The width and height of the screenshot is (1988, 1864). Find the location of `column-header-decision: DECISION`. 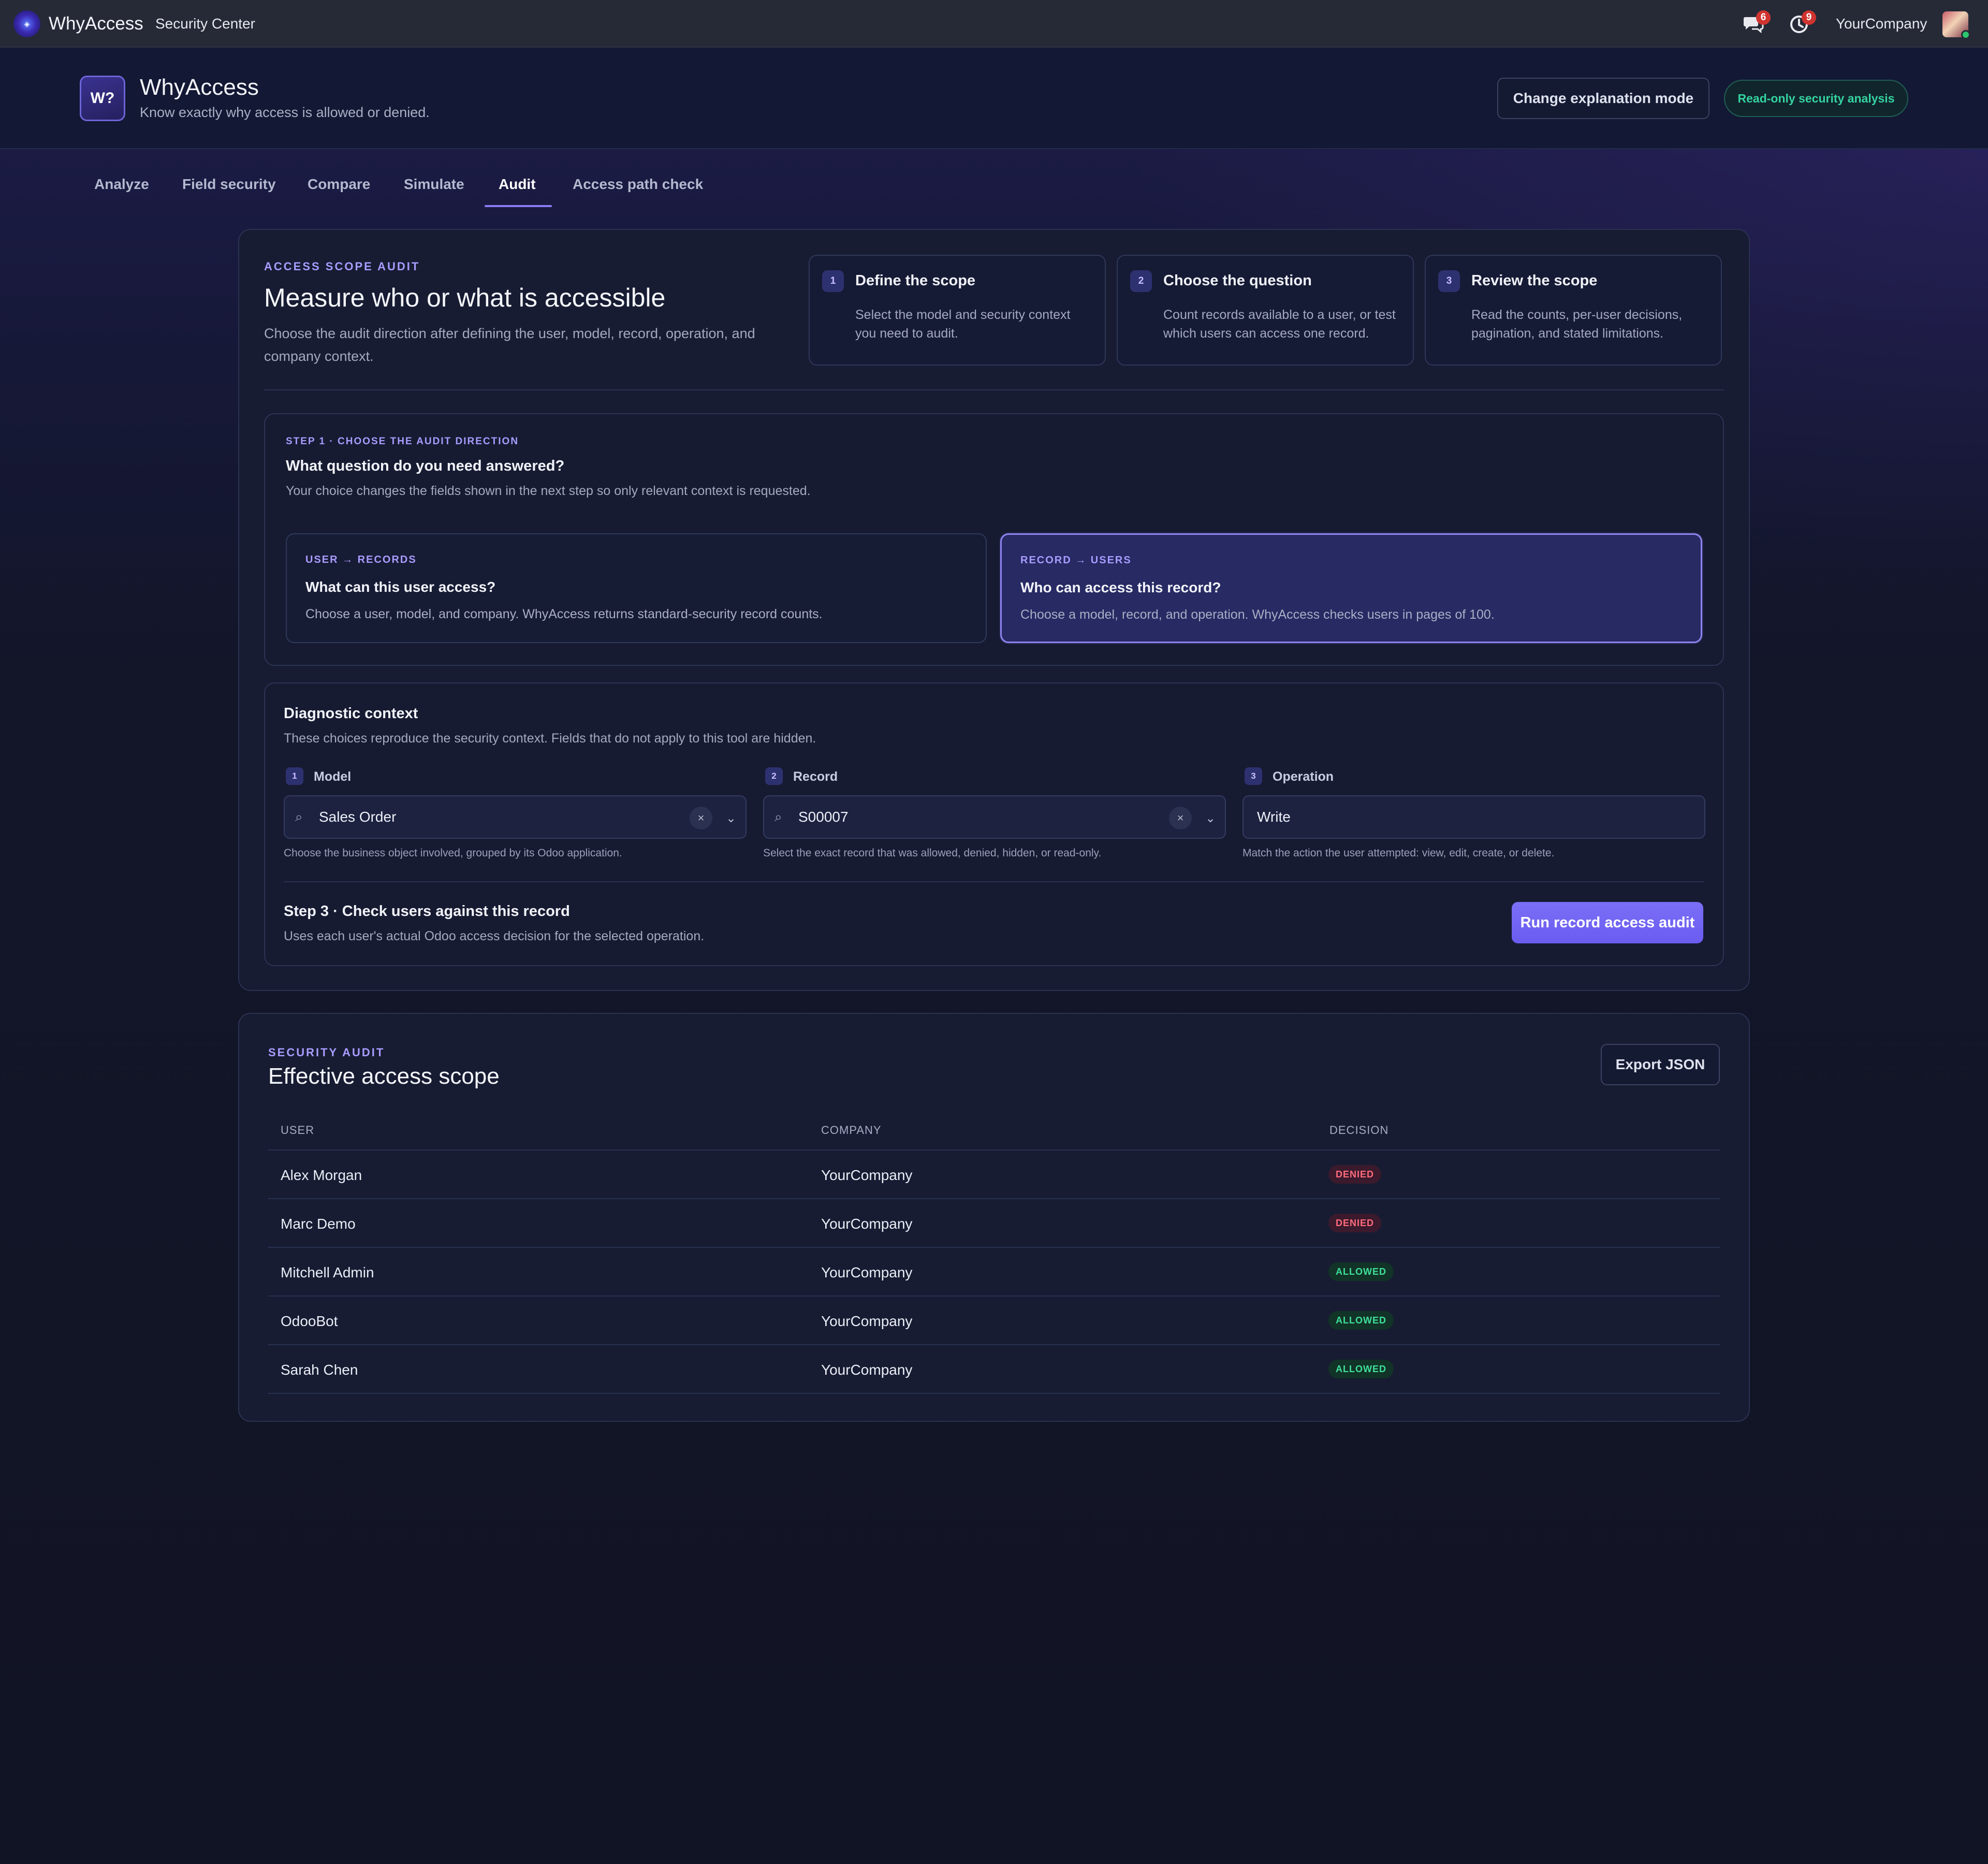

column-header-decision: DECISION is located at coordinates (1358, 1130).